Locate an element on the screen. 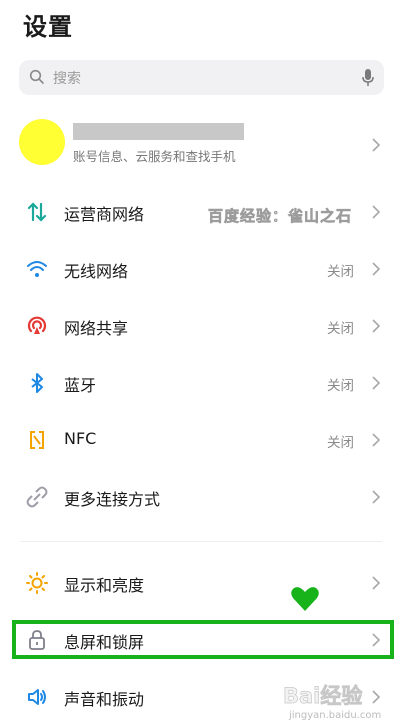  mobile-data-icon is located at coordinates (37, 212).